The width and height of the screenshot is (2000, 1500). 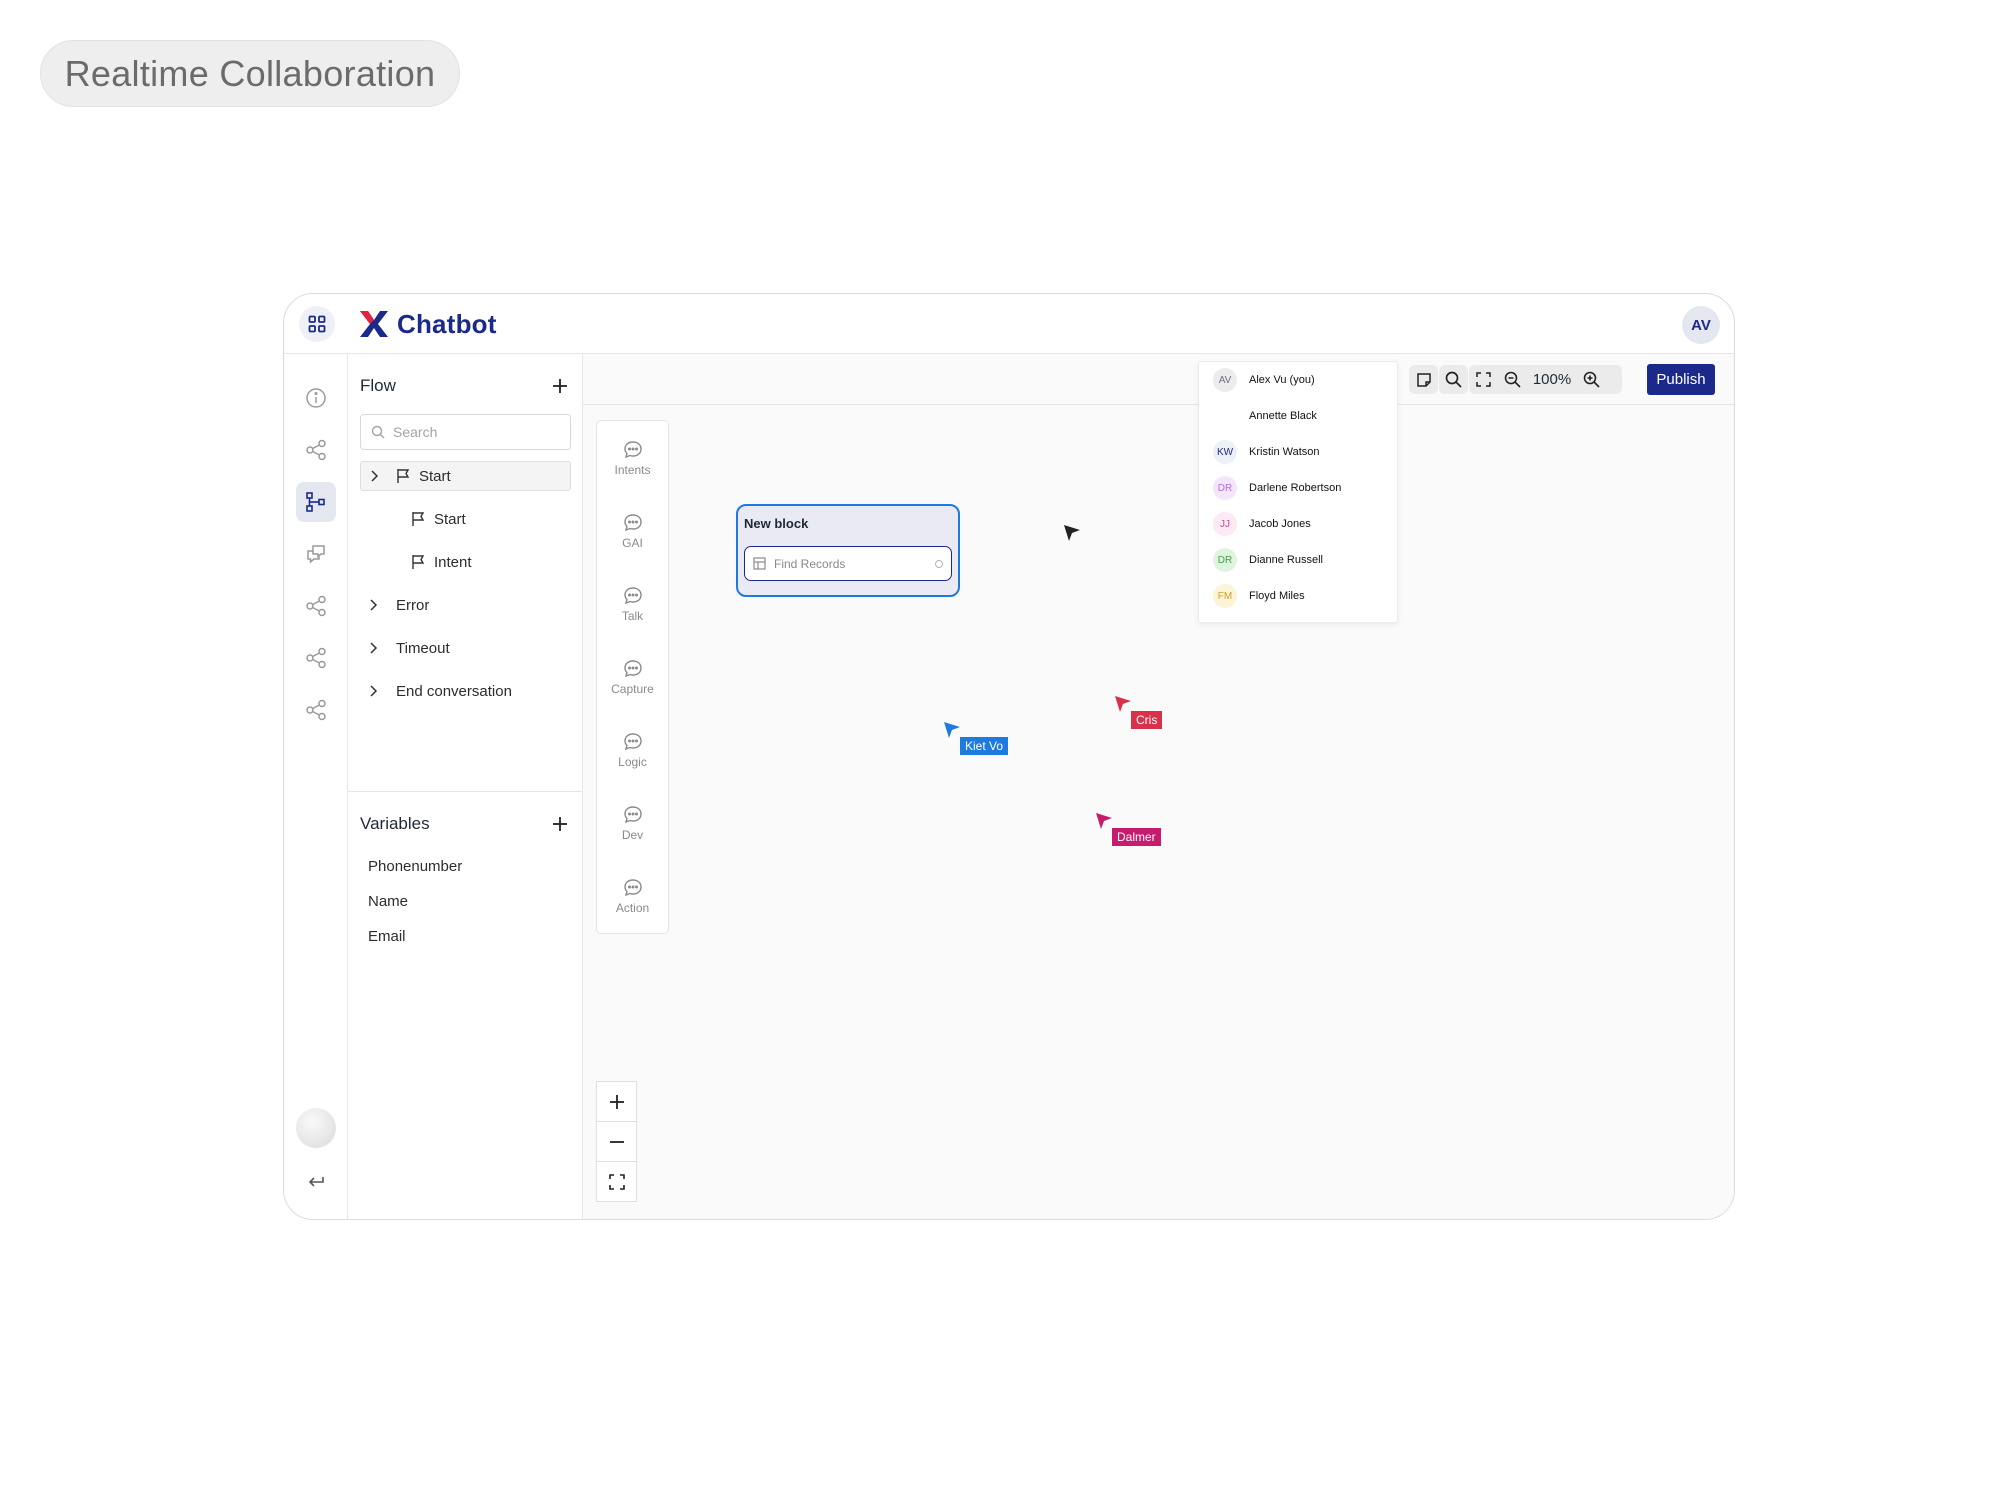 I want to click on palette-item-action: Action, so click(x=632, y=896).